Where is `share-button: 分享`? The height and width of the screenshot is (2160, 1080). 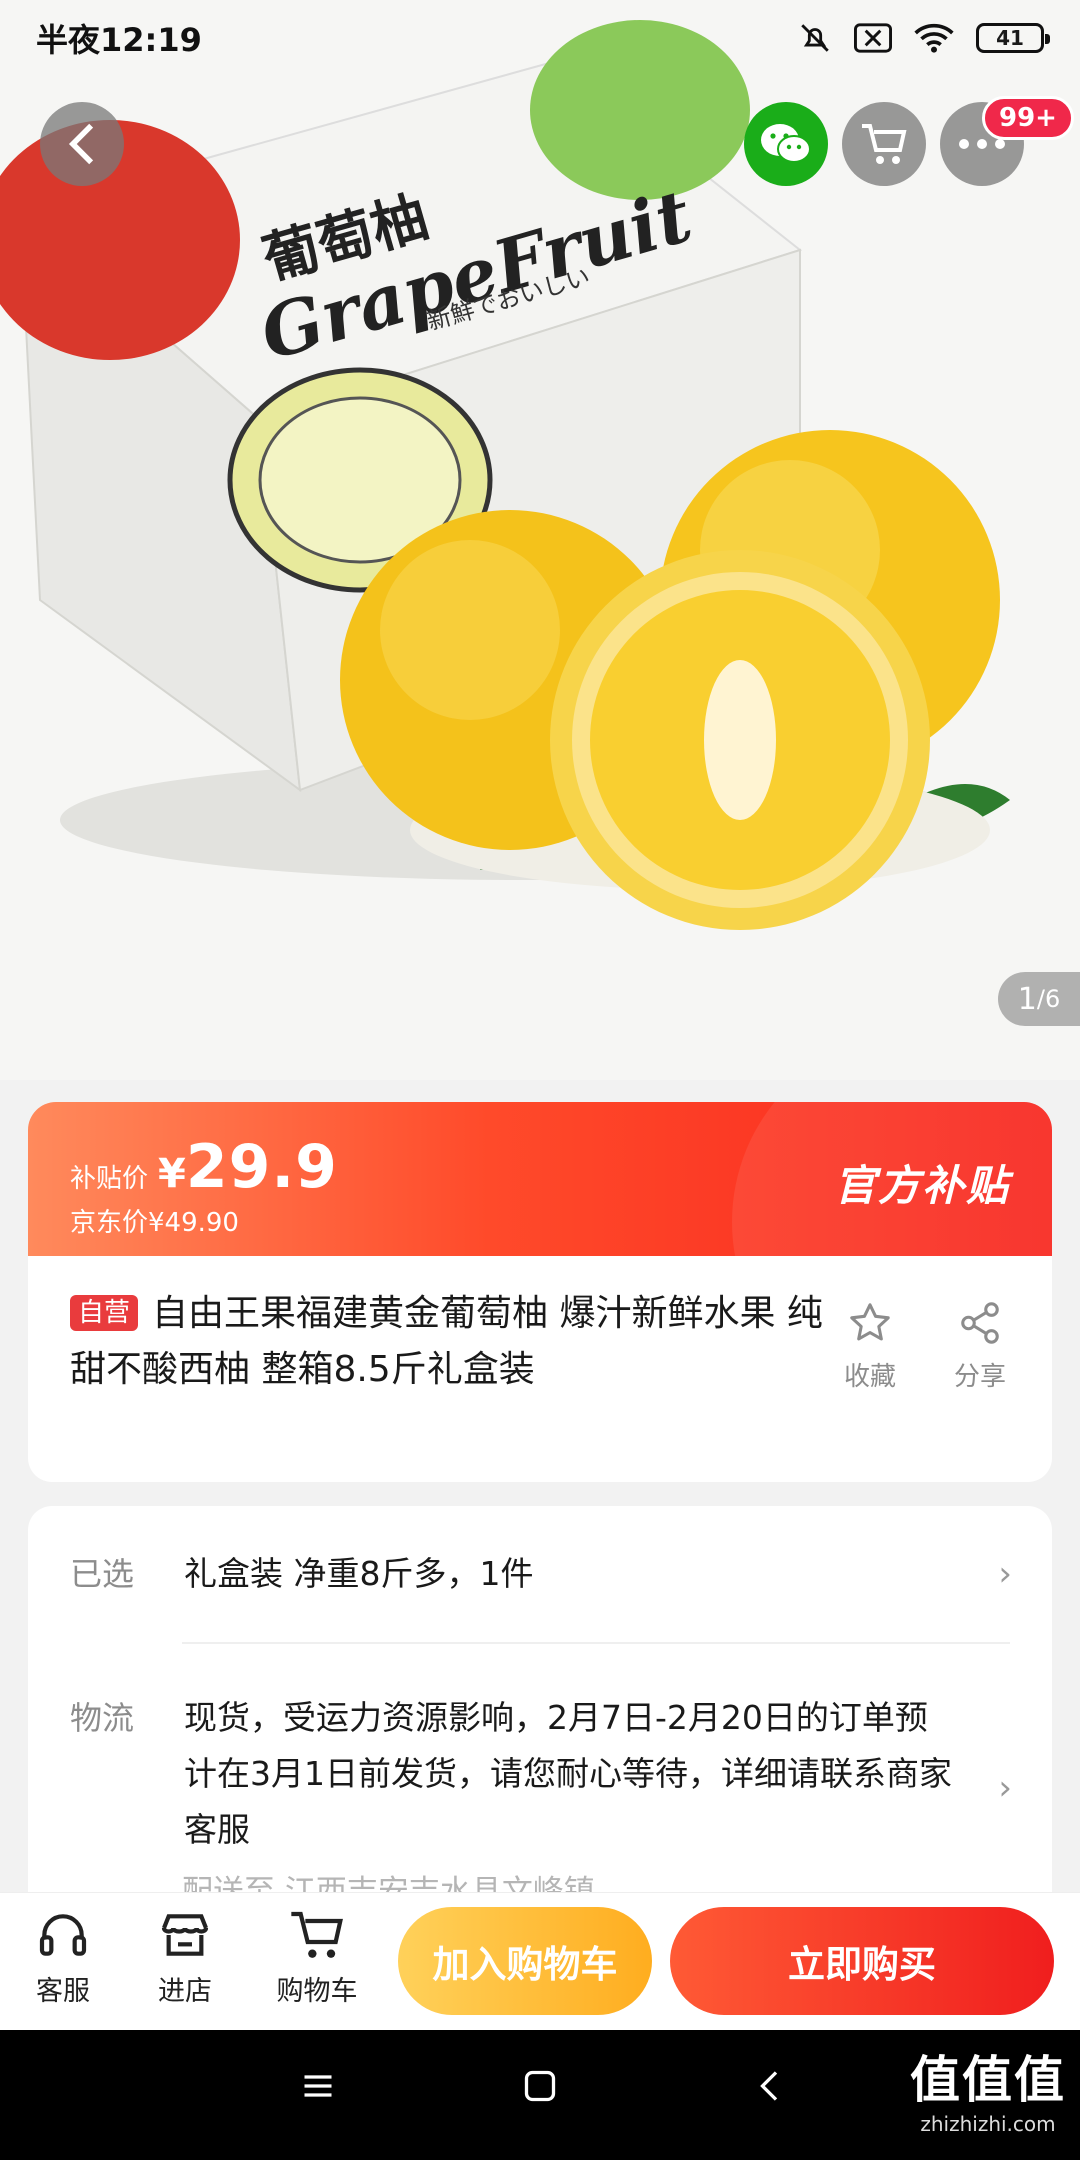 share-button: 分享 is located at coordinates (980, 1346).